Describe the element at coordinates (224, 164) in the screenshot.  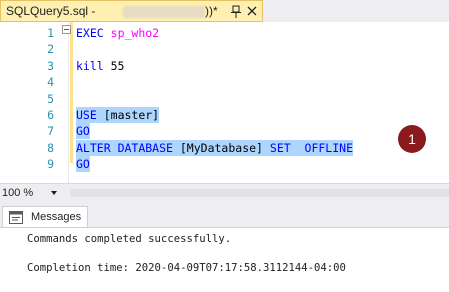
I see `code-line: 9 GO` at that location.